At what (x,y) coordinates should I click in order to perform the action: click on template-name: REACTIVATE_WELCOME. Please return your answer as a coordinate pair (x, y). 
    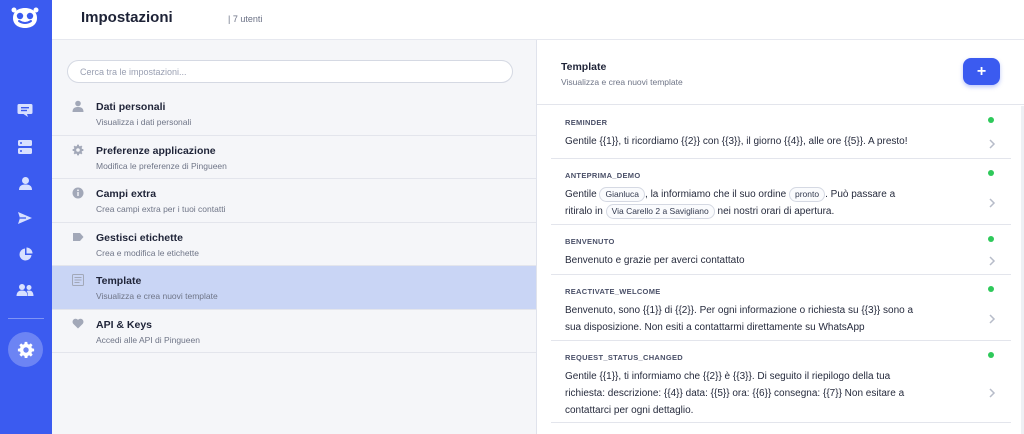
    Looking at the image, I should click on (613, 291).